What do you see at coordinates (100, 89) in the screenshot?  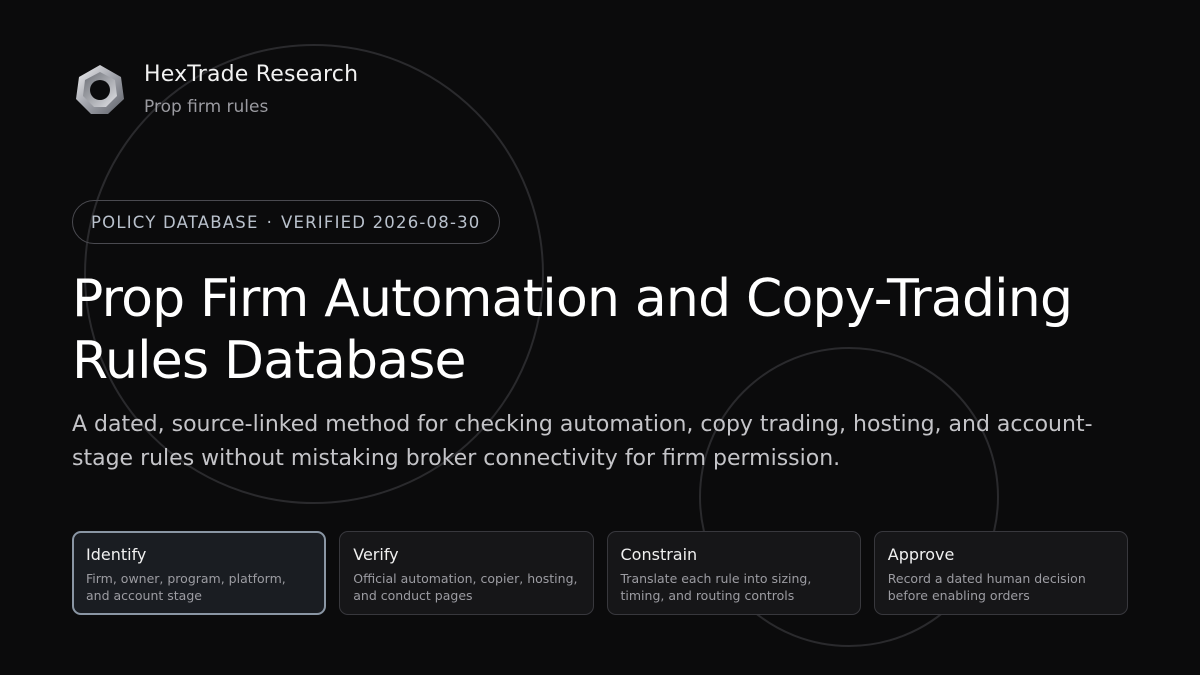 I see `hexagon-ring-logo-icon` at bounding box center [100, 89].